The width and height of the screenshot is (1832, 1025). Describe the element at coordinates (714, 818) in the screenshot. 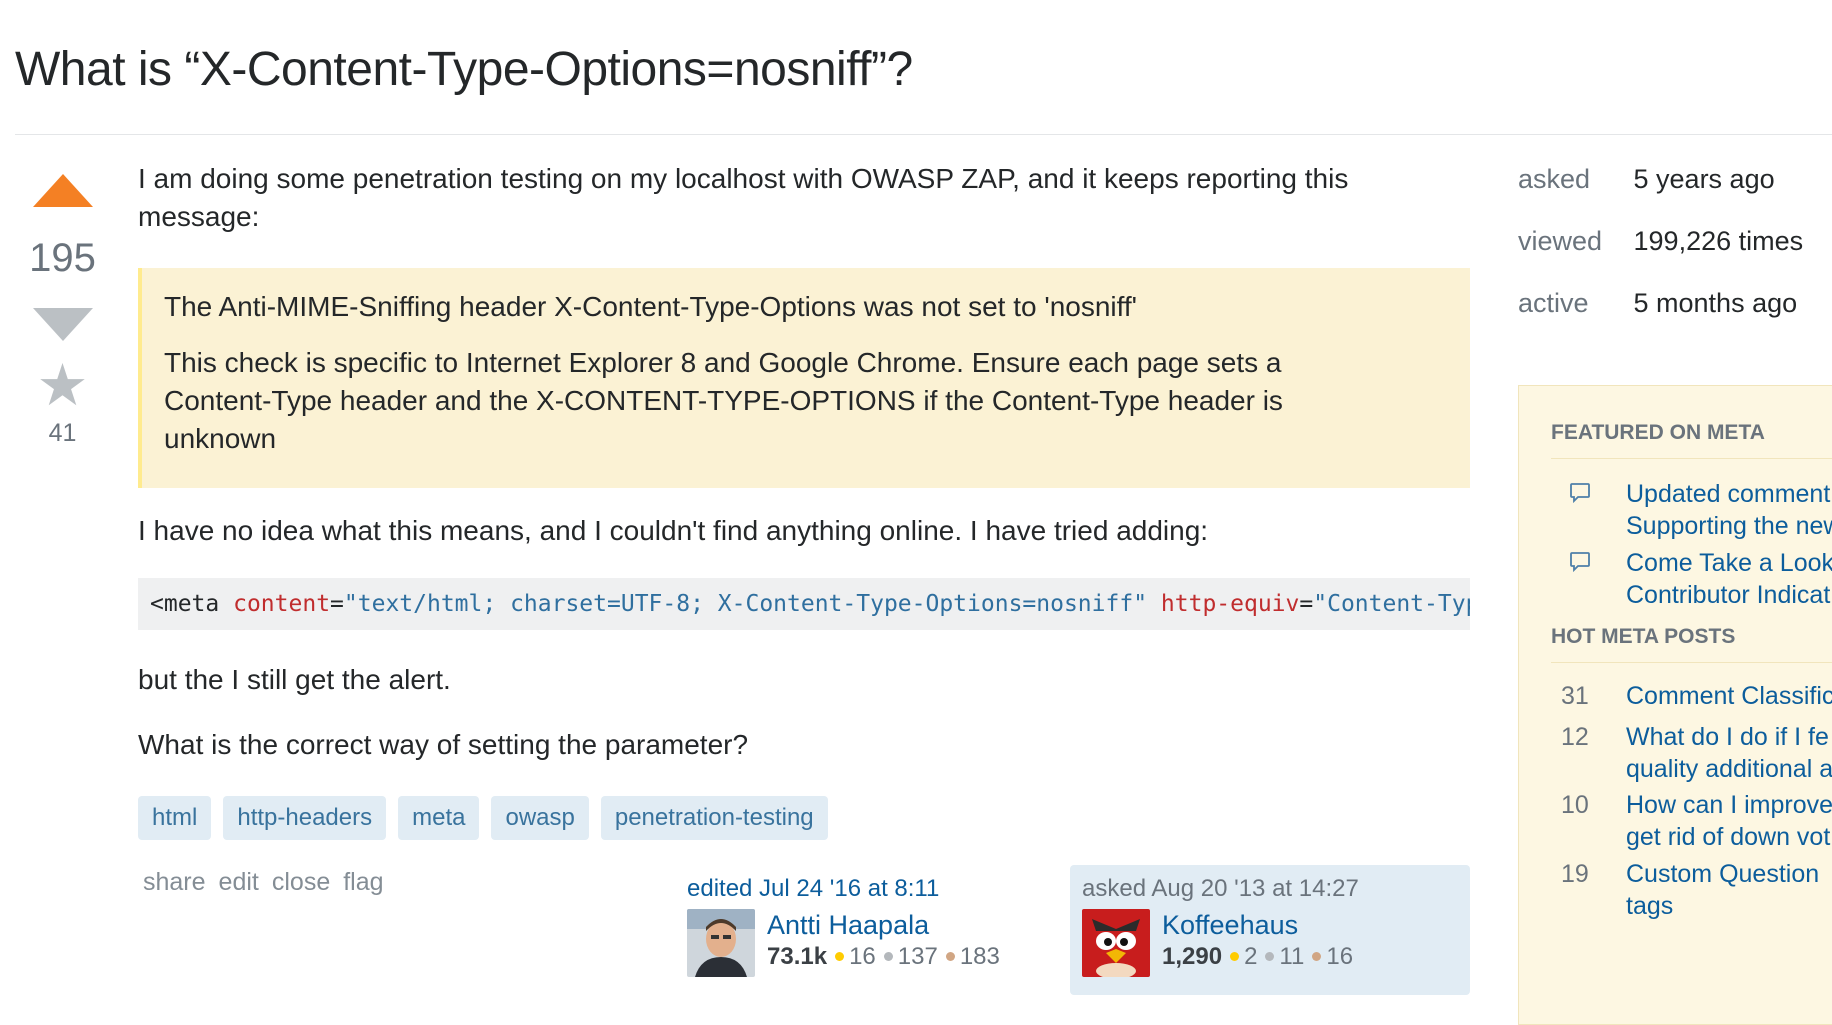

I see `tag-penetration-testing: penetration-testing` at that location.